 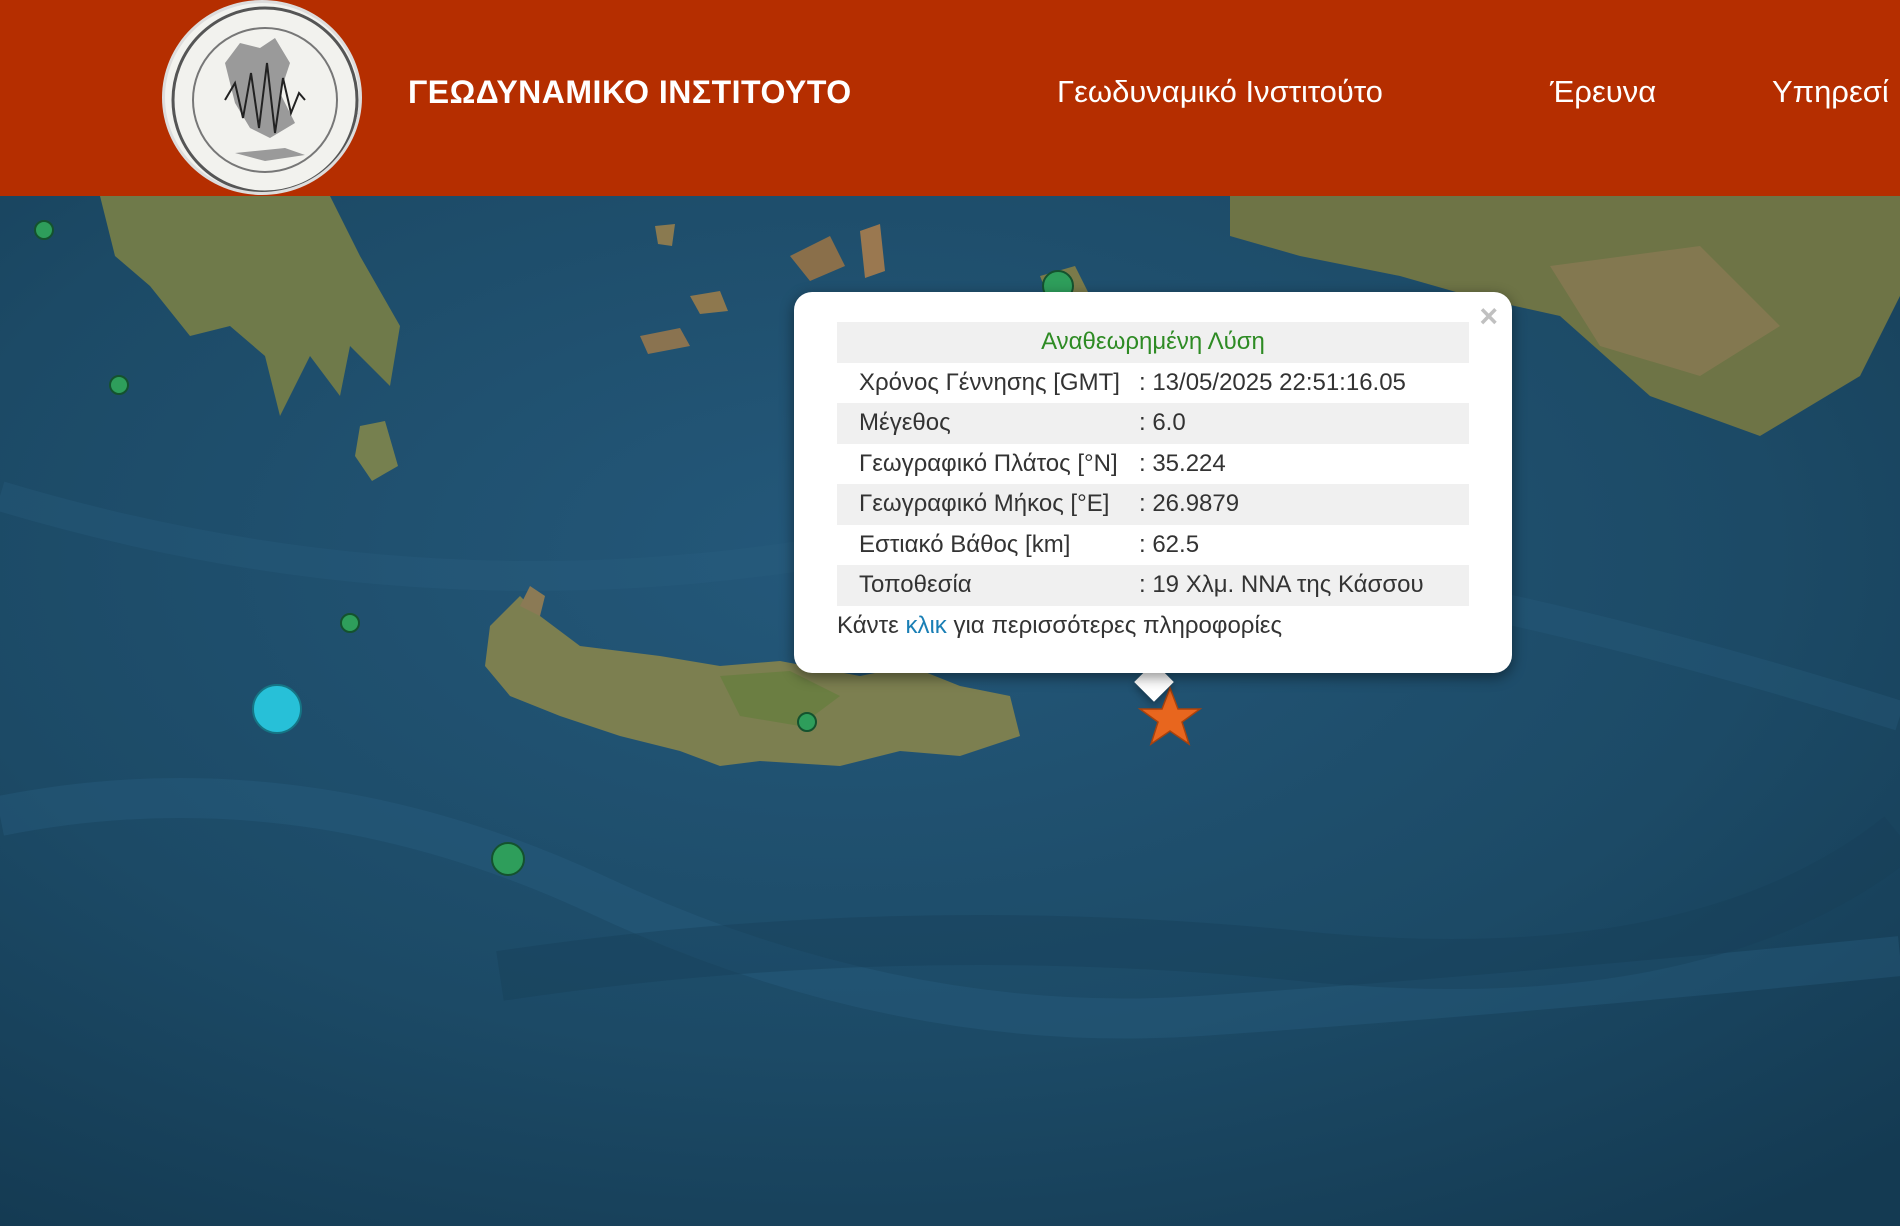 What do you see at coordinates (988, 585) in the screenshot?
I see `location-label: Τοποθεσία` at bounding box center [988, 585].